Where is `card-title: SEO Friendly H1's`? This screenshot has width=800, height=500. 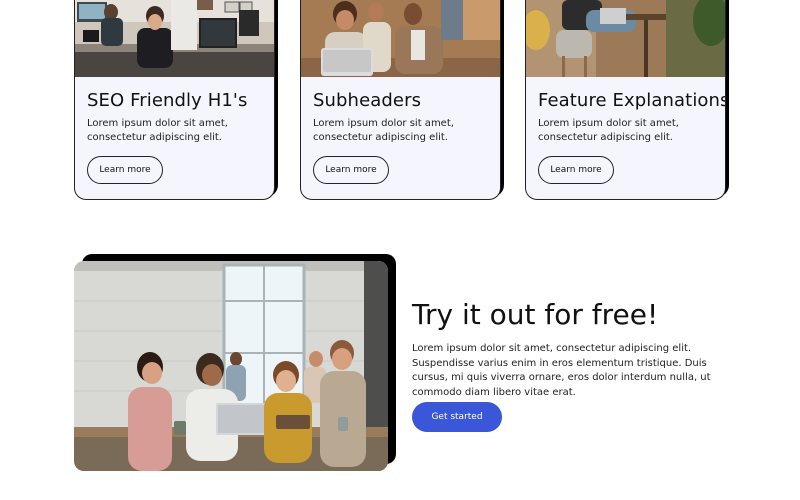
card-title: SEO Friendly H1's is located at coordinates (167, 100).